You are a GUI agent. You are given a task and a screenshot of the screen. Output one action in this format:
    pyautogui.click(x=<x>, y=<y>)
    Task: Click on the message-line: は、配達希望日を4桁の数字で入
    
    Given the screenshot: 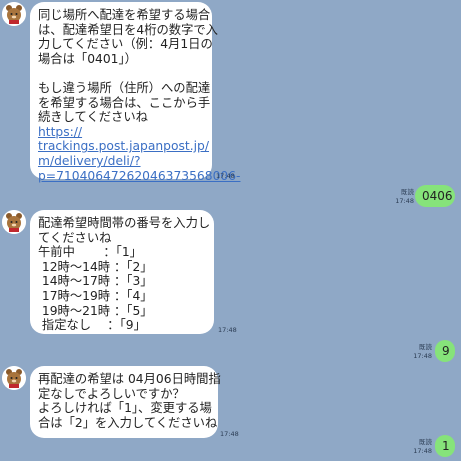 What is the action you would take?
    pyautogui.click(x=128, y=29)
    